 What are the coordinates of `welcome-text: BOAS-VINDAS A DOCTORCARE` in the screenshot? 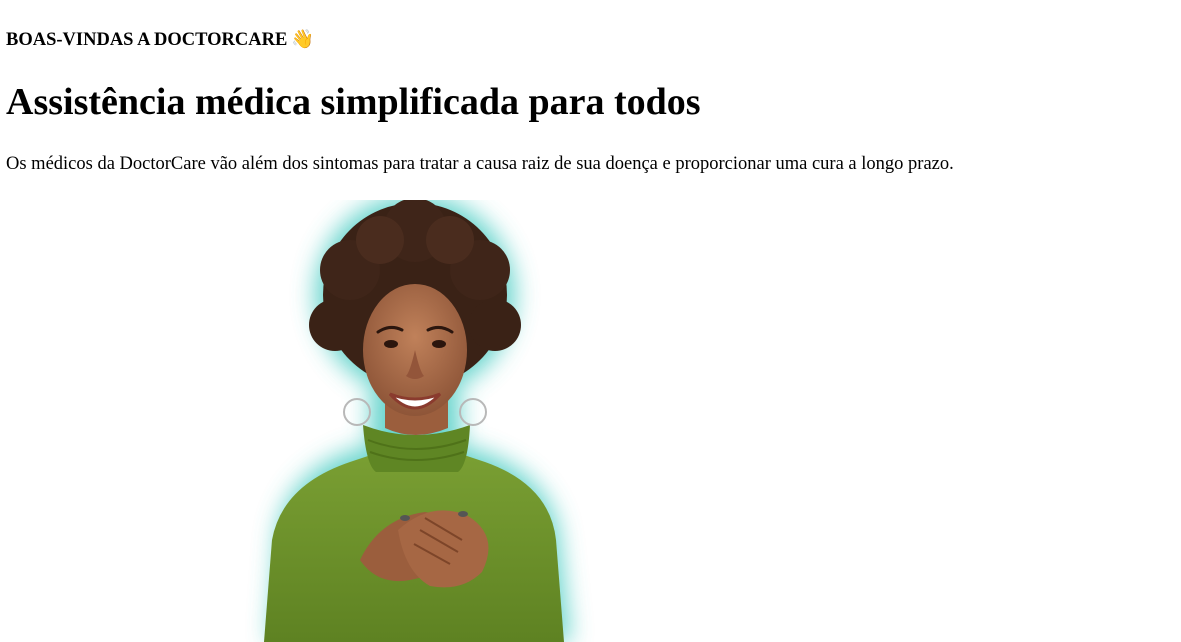 It's located at (147, 40).